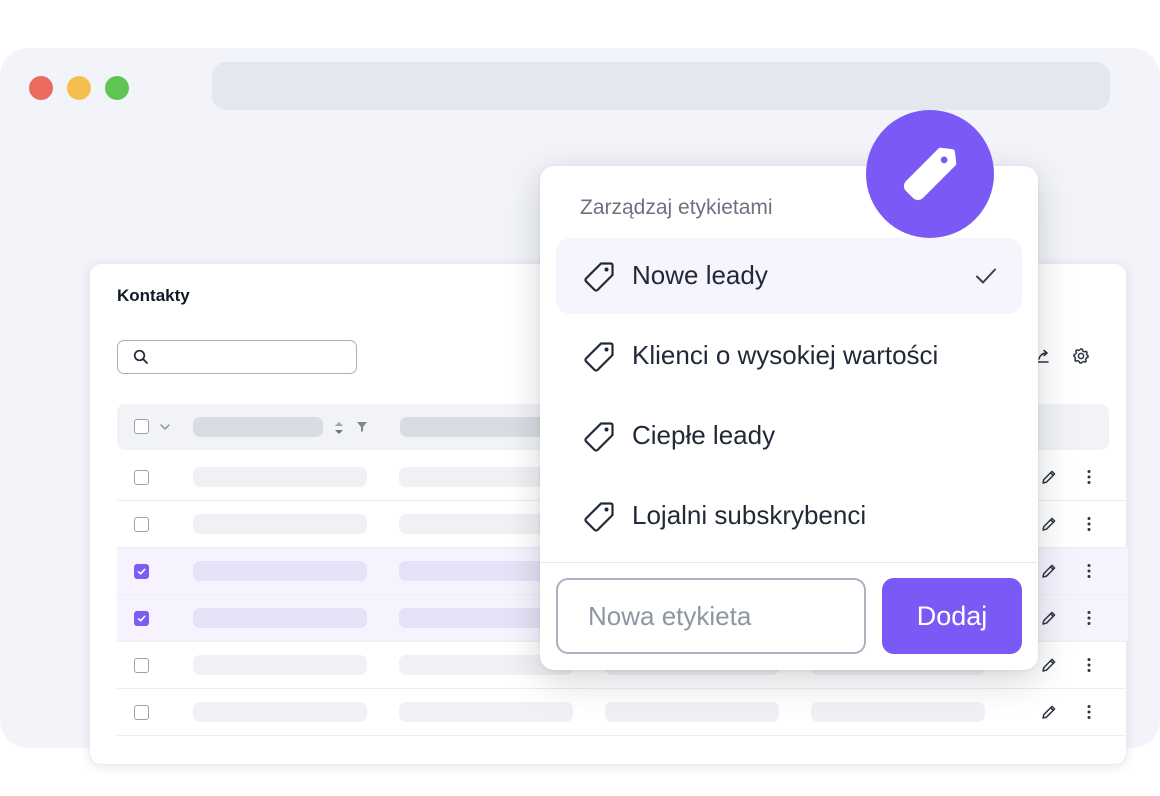 The image size is (1160, 796). I want to click on label-item-nowe-leady: Nowe leady, so click(789, 276).